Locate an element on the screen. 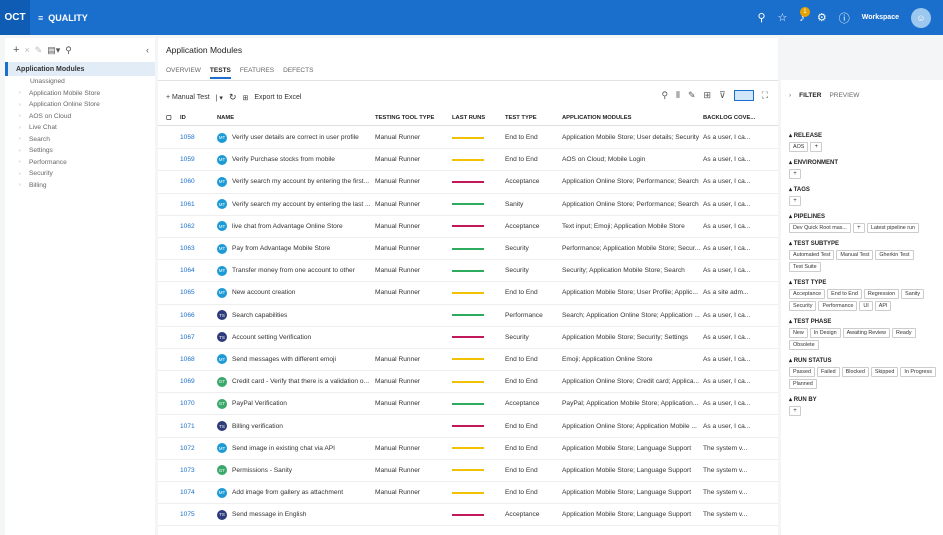  help-icon: ⓘ is located at coordinates (844, 18).